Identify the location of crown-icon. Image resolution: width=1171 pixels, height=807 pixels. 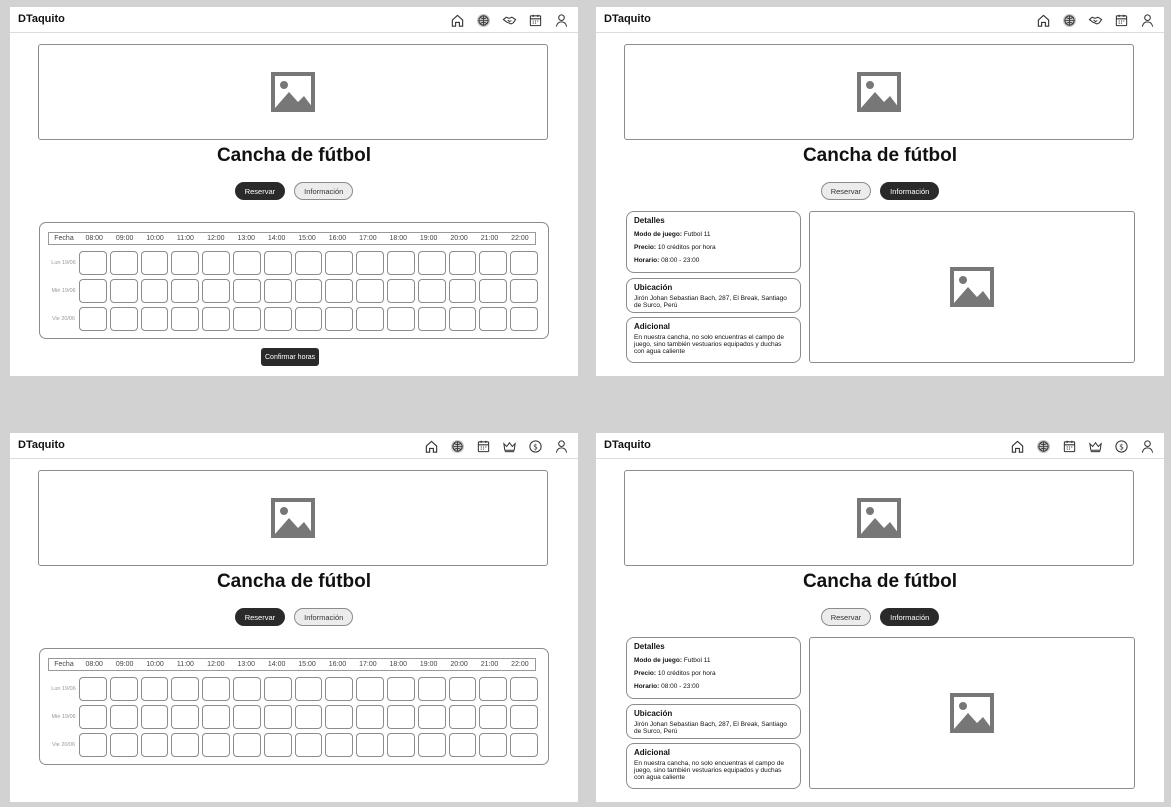
(1095, 446).